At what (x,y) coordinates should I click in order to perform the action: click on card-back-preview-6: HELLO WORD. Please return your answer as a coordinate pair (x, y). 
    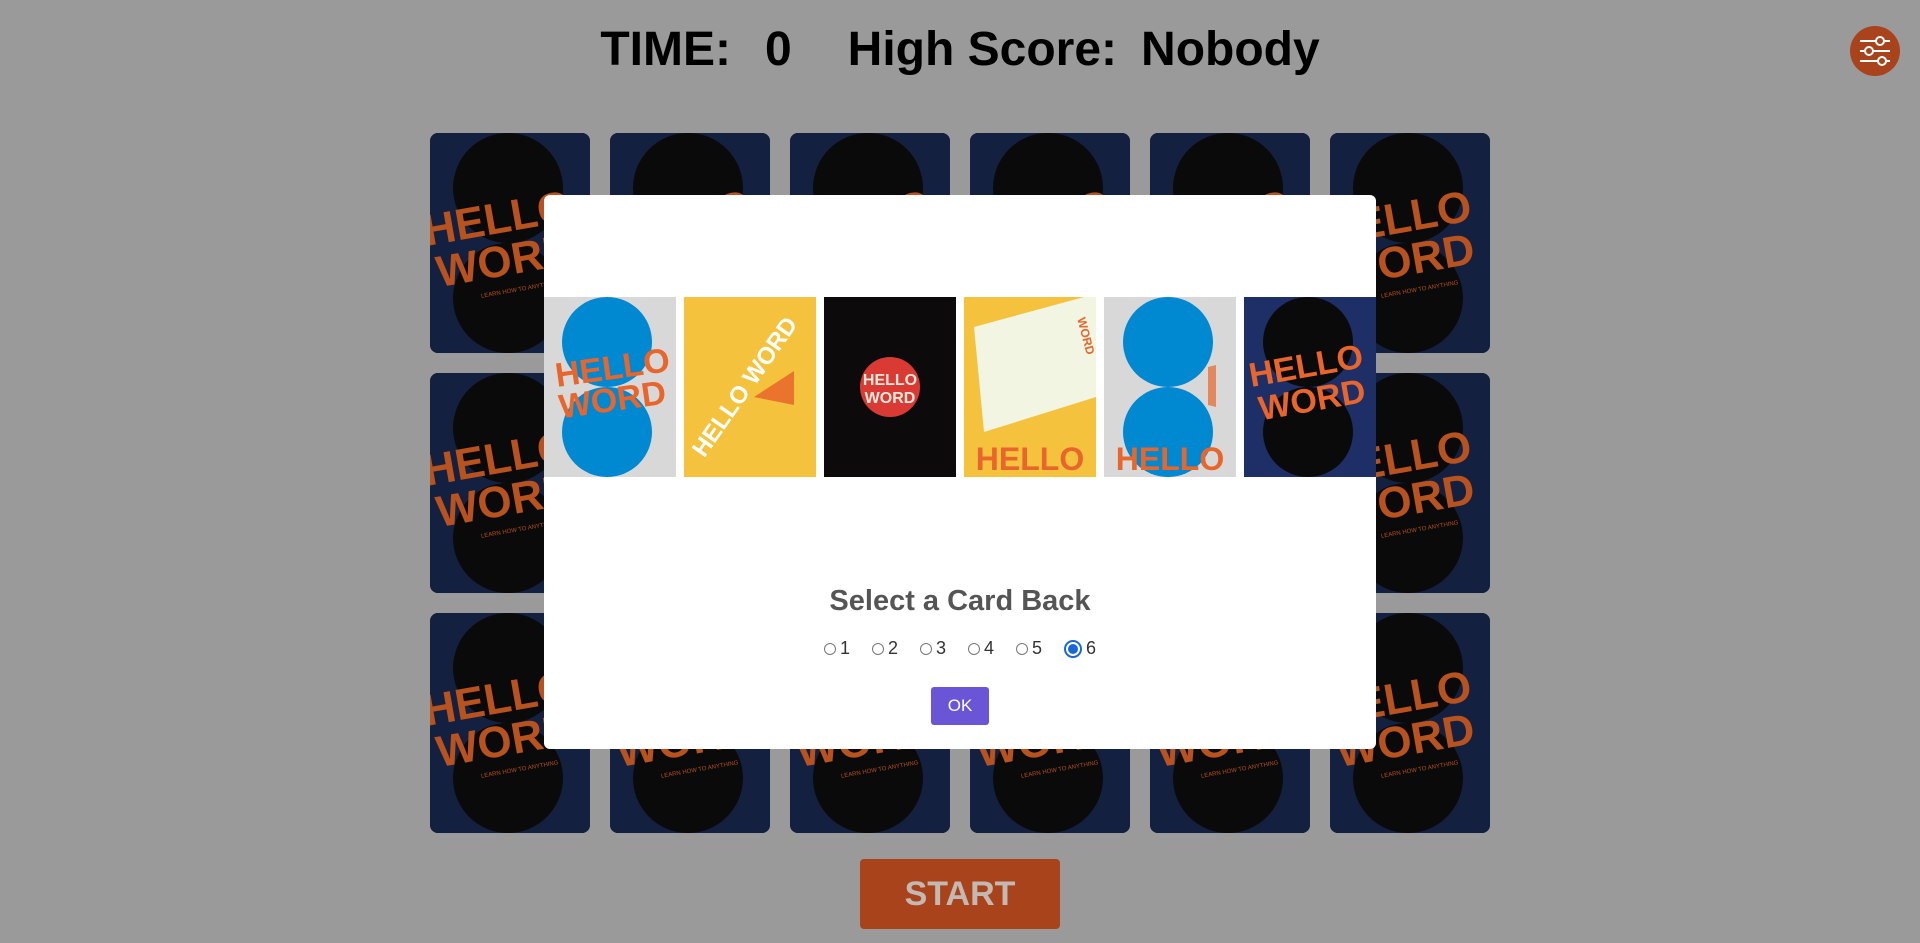
    Looking at the image, I should click on (1310, 387).